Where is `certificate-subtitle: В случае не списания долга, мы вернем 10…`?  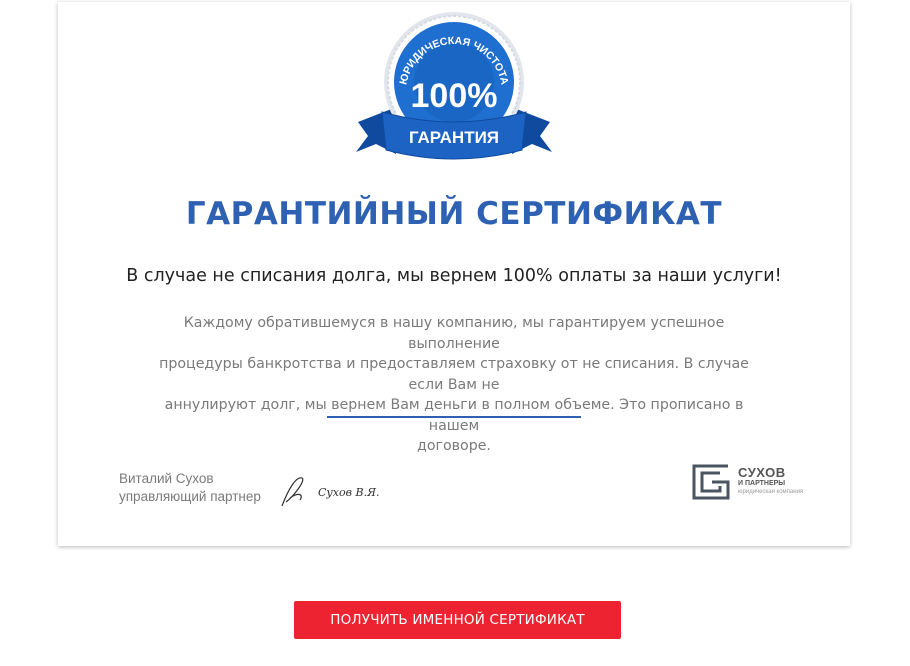
certificate-subtitle: В случае не списания долга, мы вернем 10… is located at coordinates (454, 276).